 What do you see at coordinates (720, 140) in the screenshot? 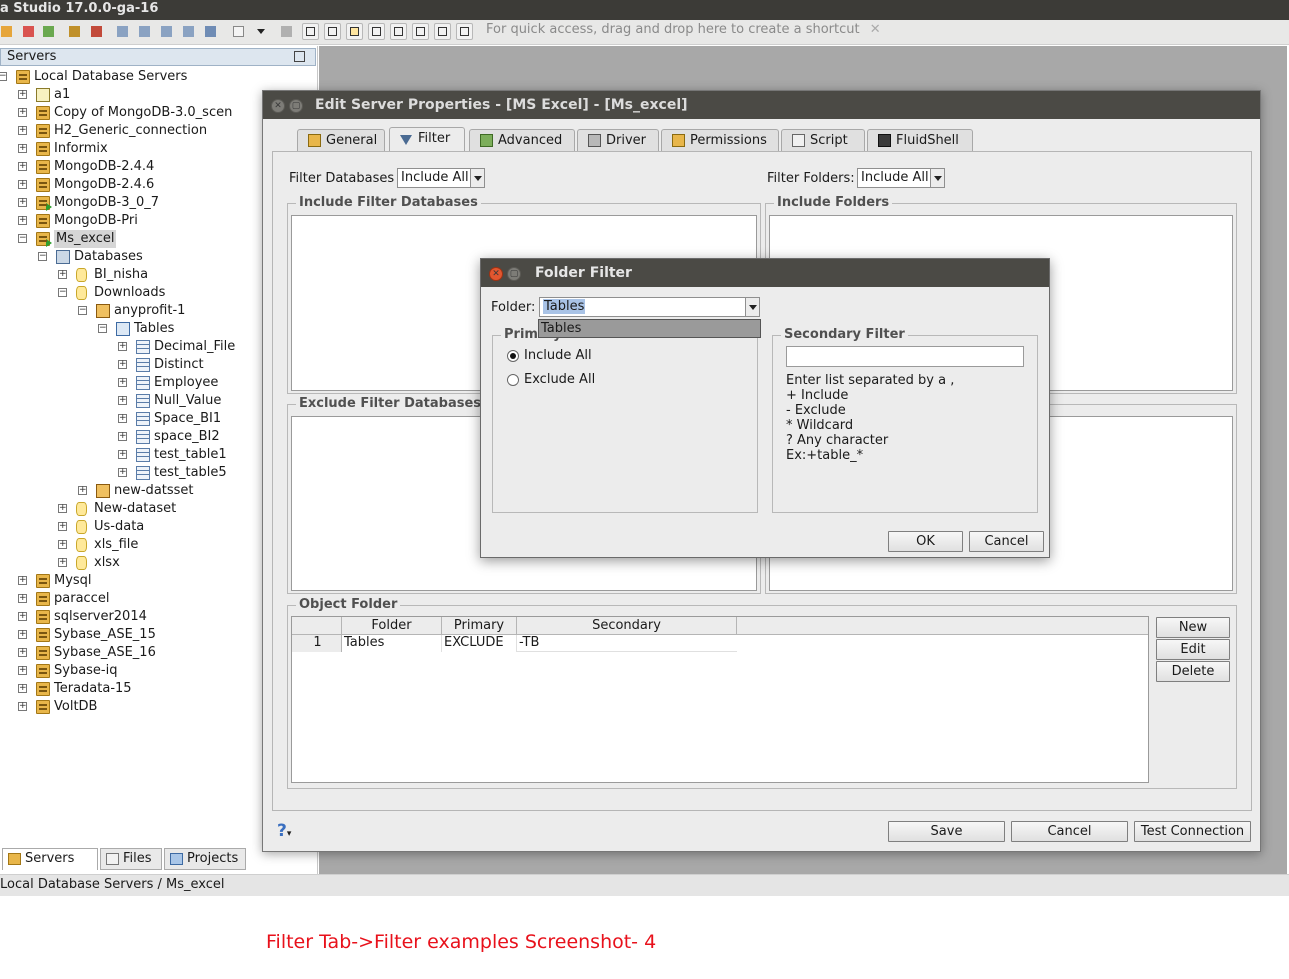
I see `tab-permissions: Permissions` at bounding box center [720, 140].